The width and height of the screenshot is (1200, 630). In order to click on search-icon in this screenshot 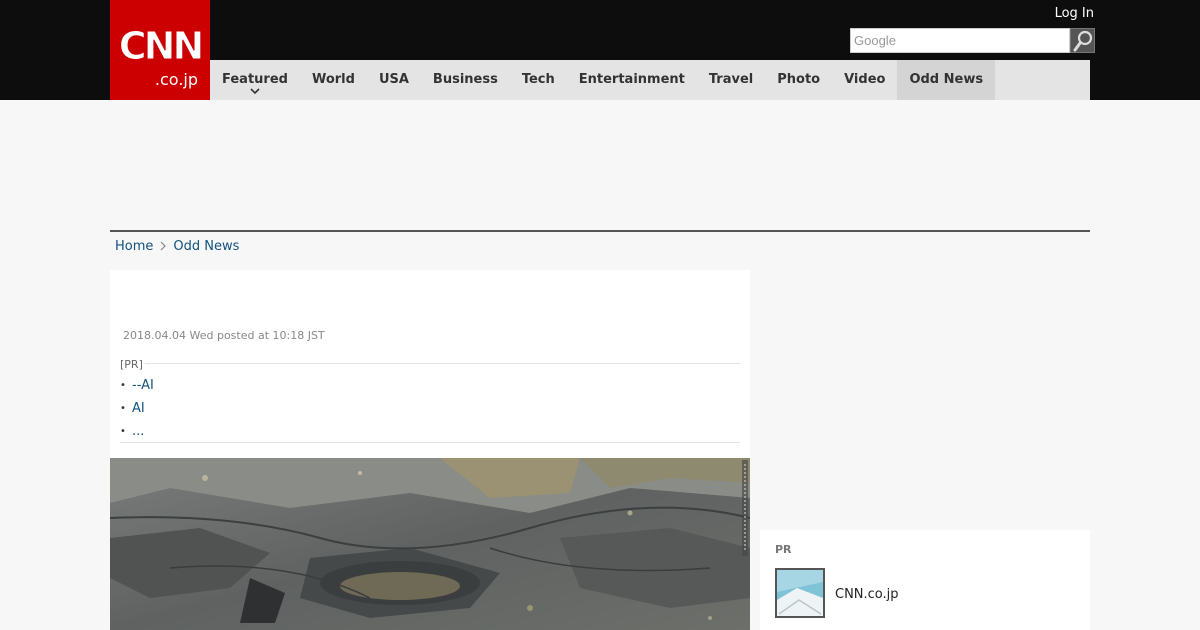, I will do `click(1083, 41)`.